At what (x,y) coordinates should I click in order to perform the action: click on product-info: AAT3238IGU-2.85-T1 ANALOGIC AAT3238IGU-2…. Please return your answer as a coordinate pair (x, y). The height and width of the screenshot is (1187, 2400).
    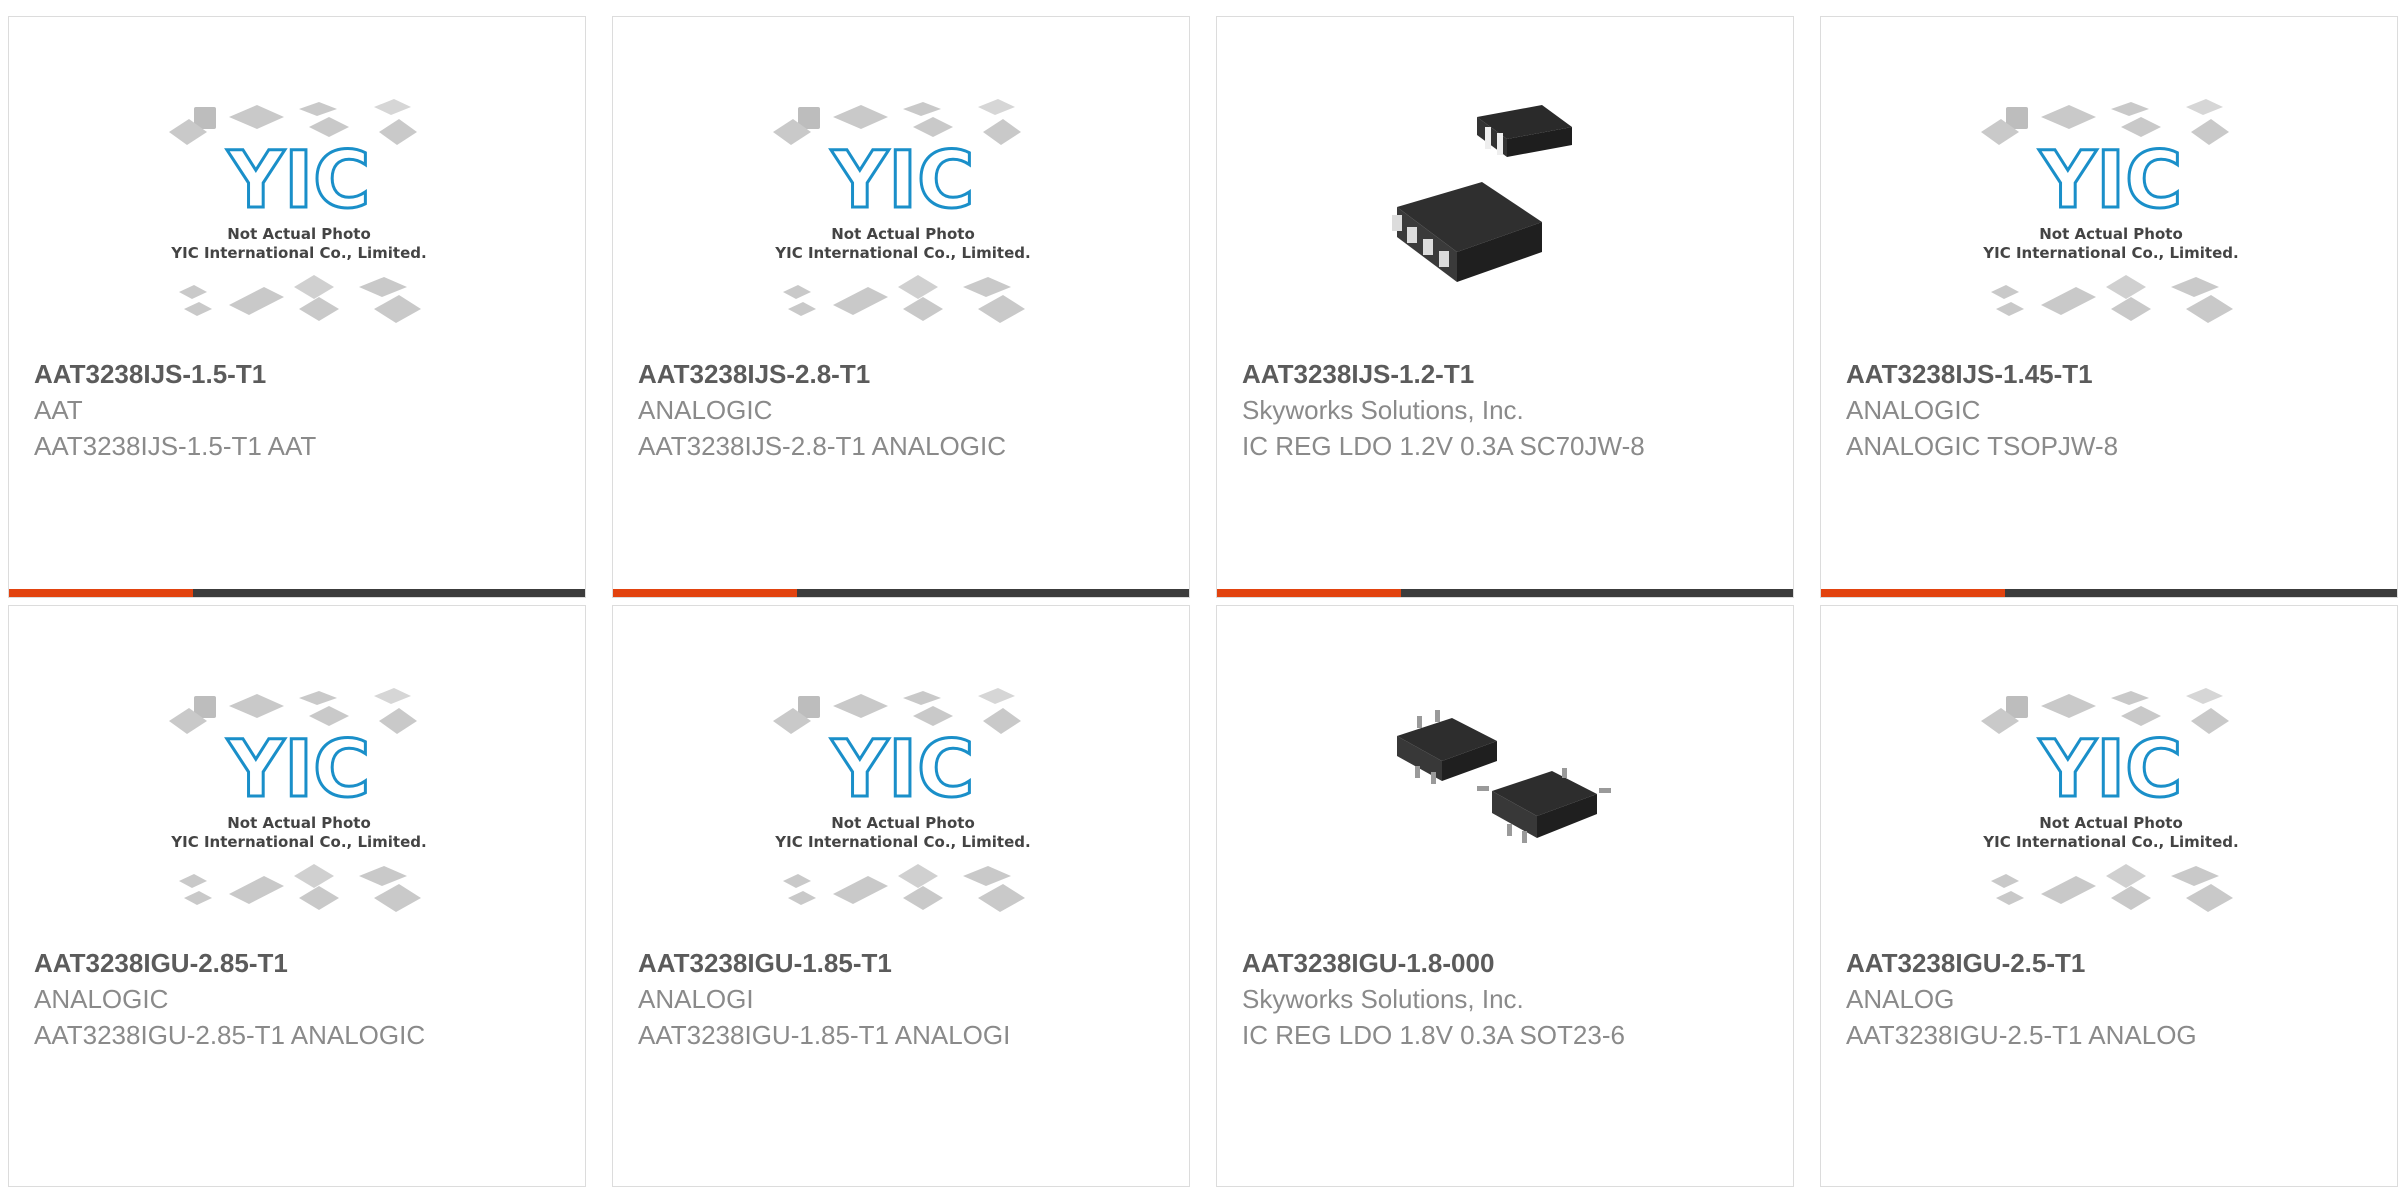
    Looking at the image, I should click on (294, 999).